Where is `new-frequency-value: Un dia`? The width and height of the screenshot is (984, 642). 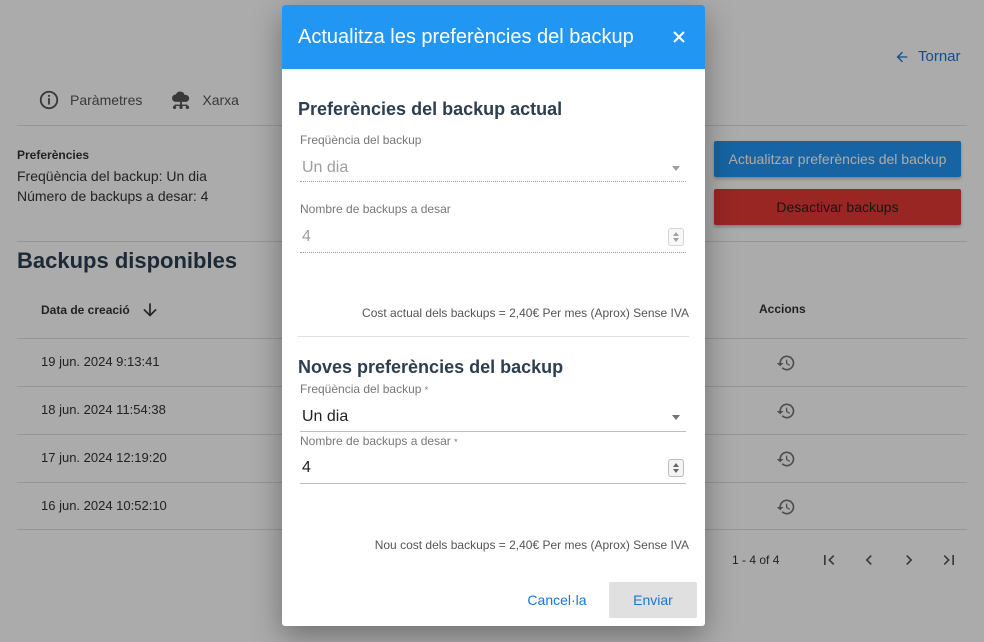
new-frequency-value: Un dia is located at coordinates (325, 416).